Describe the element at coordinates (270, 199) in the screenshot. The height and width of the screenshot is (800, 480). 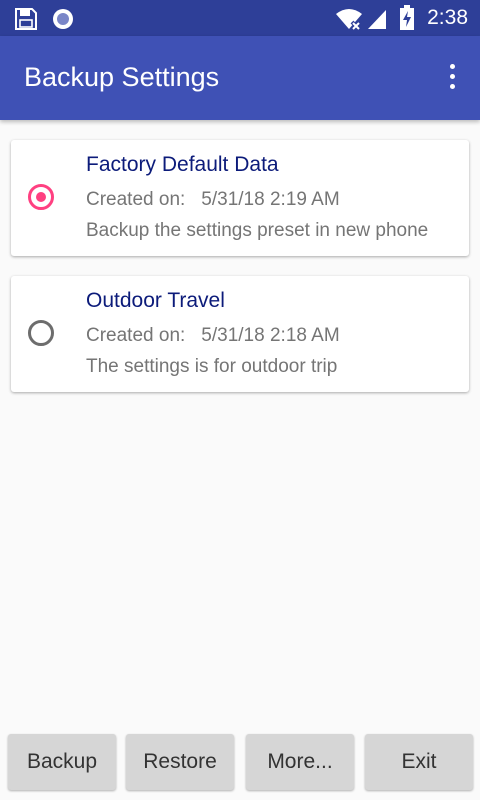
I see `created-date: 5/31/18 2:19 AM` at that location.